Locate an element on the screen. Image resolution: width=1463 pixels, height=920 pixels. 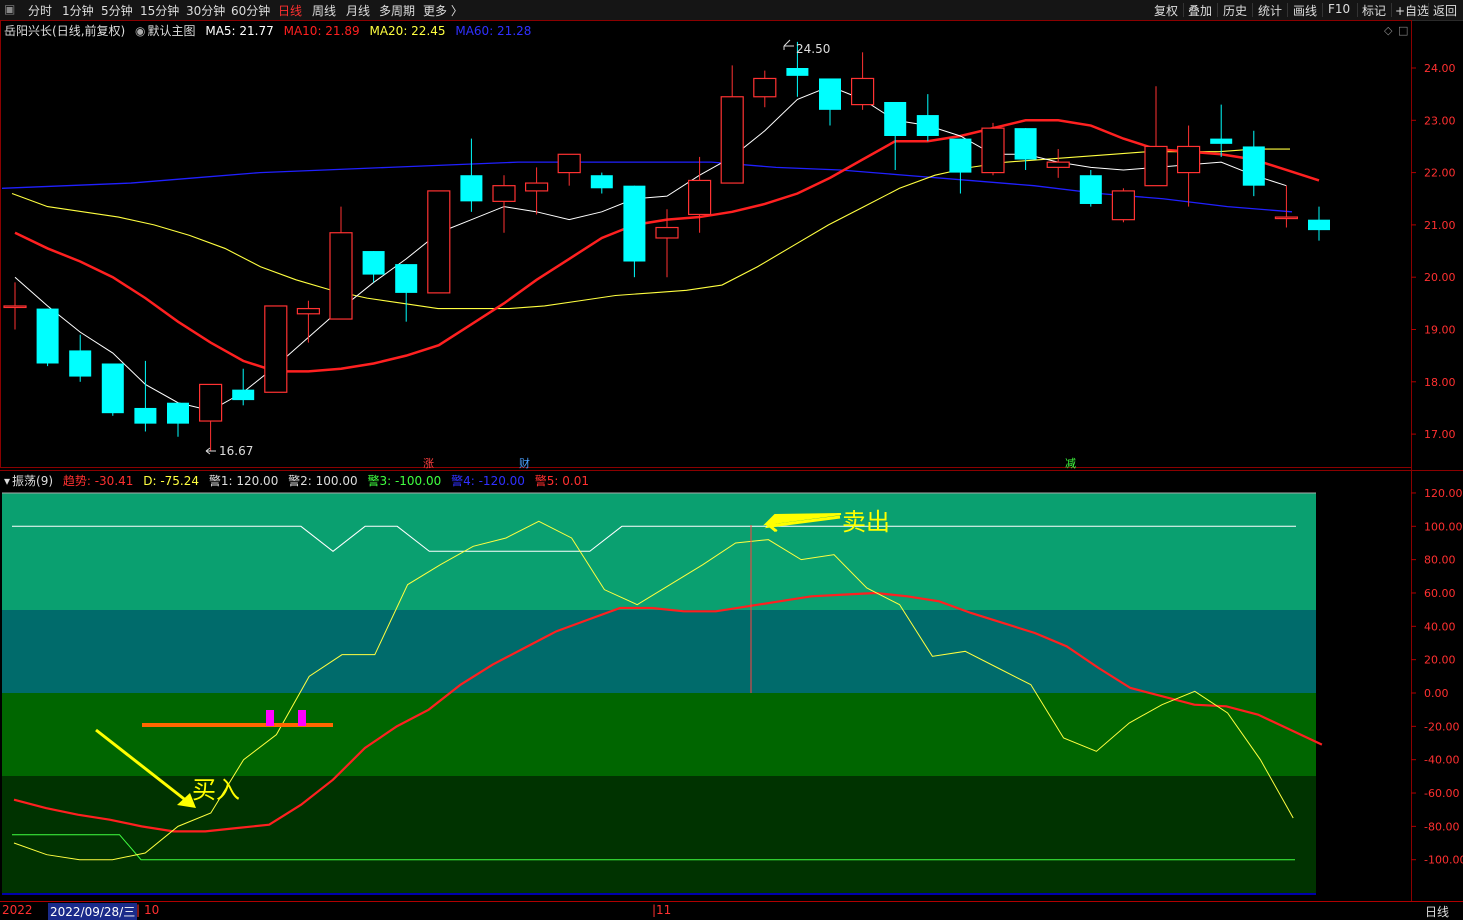
overlay-button: 叠加 is located at coordinates (1200, 10).